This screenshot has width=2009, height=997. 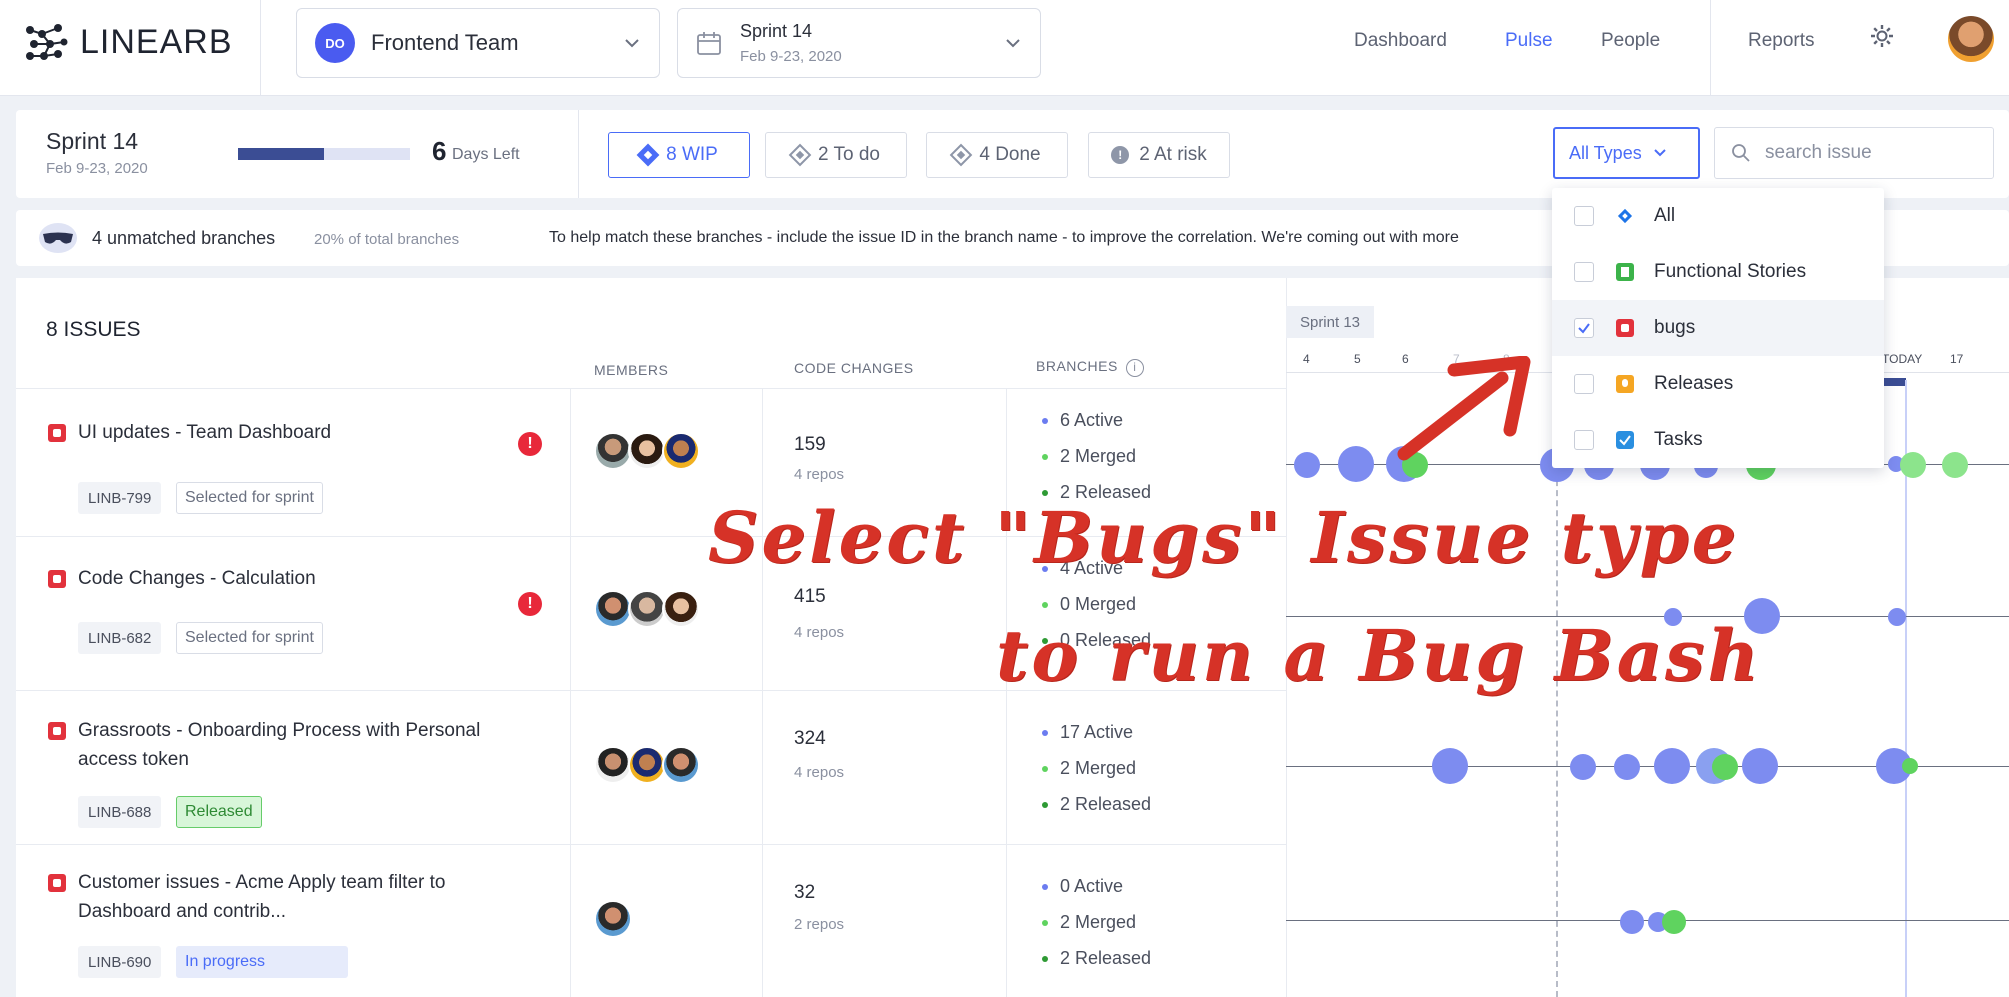 I want to click on nav-people: People, so click(x=1630, y=41).